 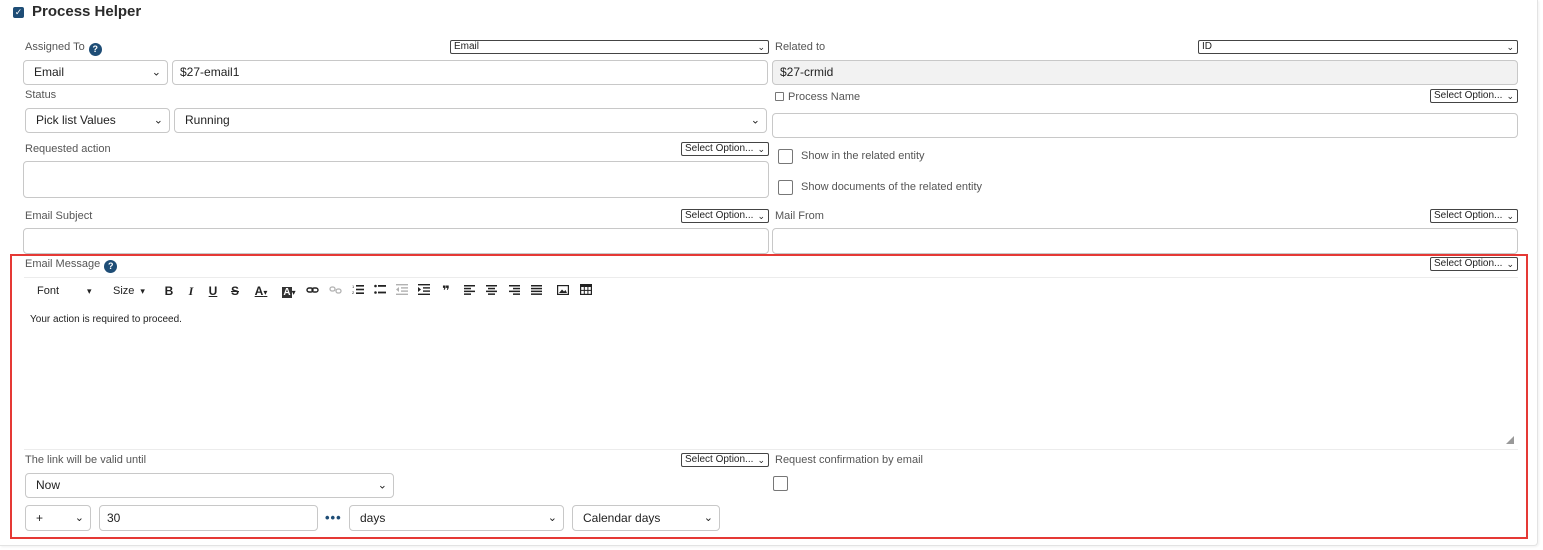 What do you see at coordinates (41, 95) in the screenshot?
I see `status-label: Status` at bounding box center [41, 95].